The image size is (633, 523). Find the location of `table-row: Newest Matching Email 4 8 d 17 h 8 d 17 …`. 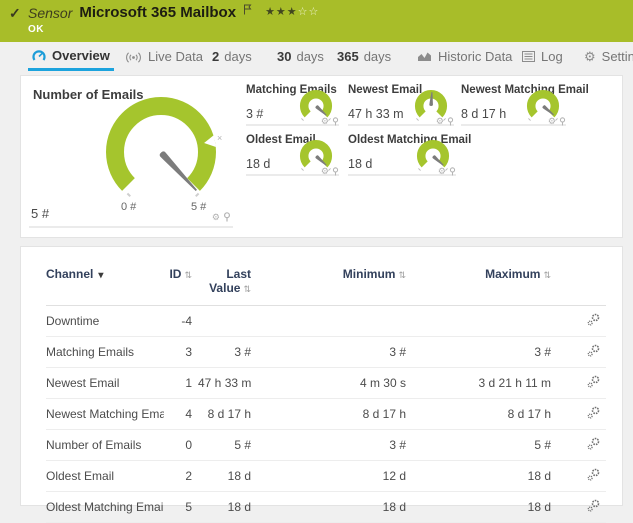

table-row: Newest Matching Email 4 8 d 17 h 8 d 17 … is located at coordinates (326, 414).